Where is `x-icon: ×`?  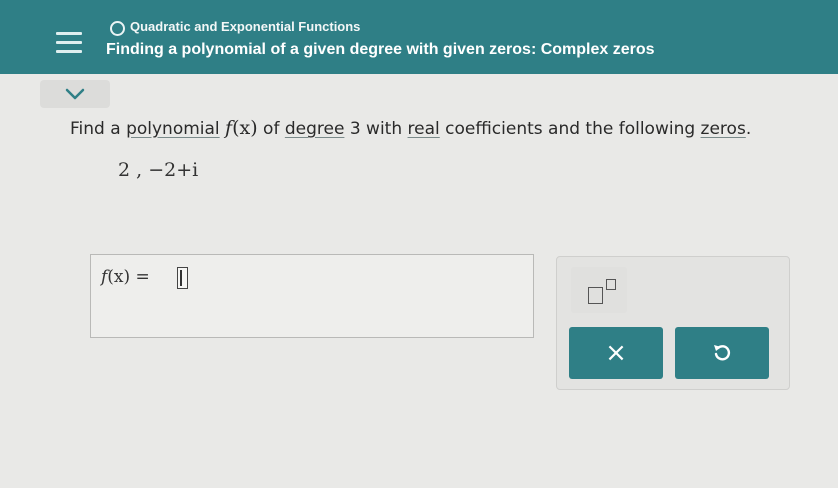 x-icon: × is located at coordinates (616, 353).